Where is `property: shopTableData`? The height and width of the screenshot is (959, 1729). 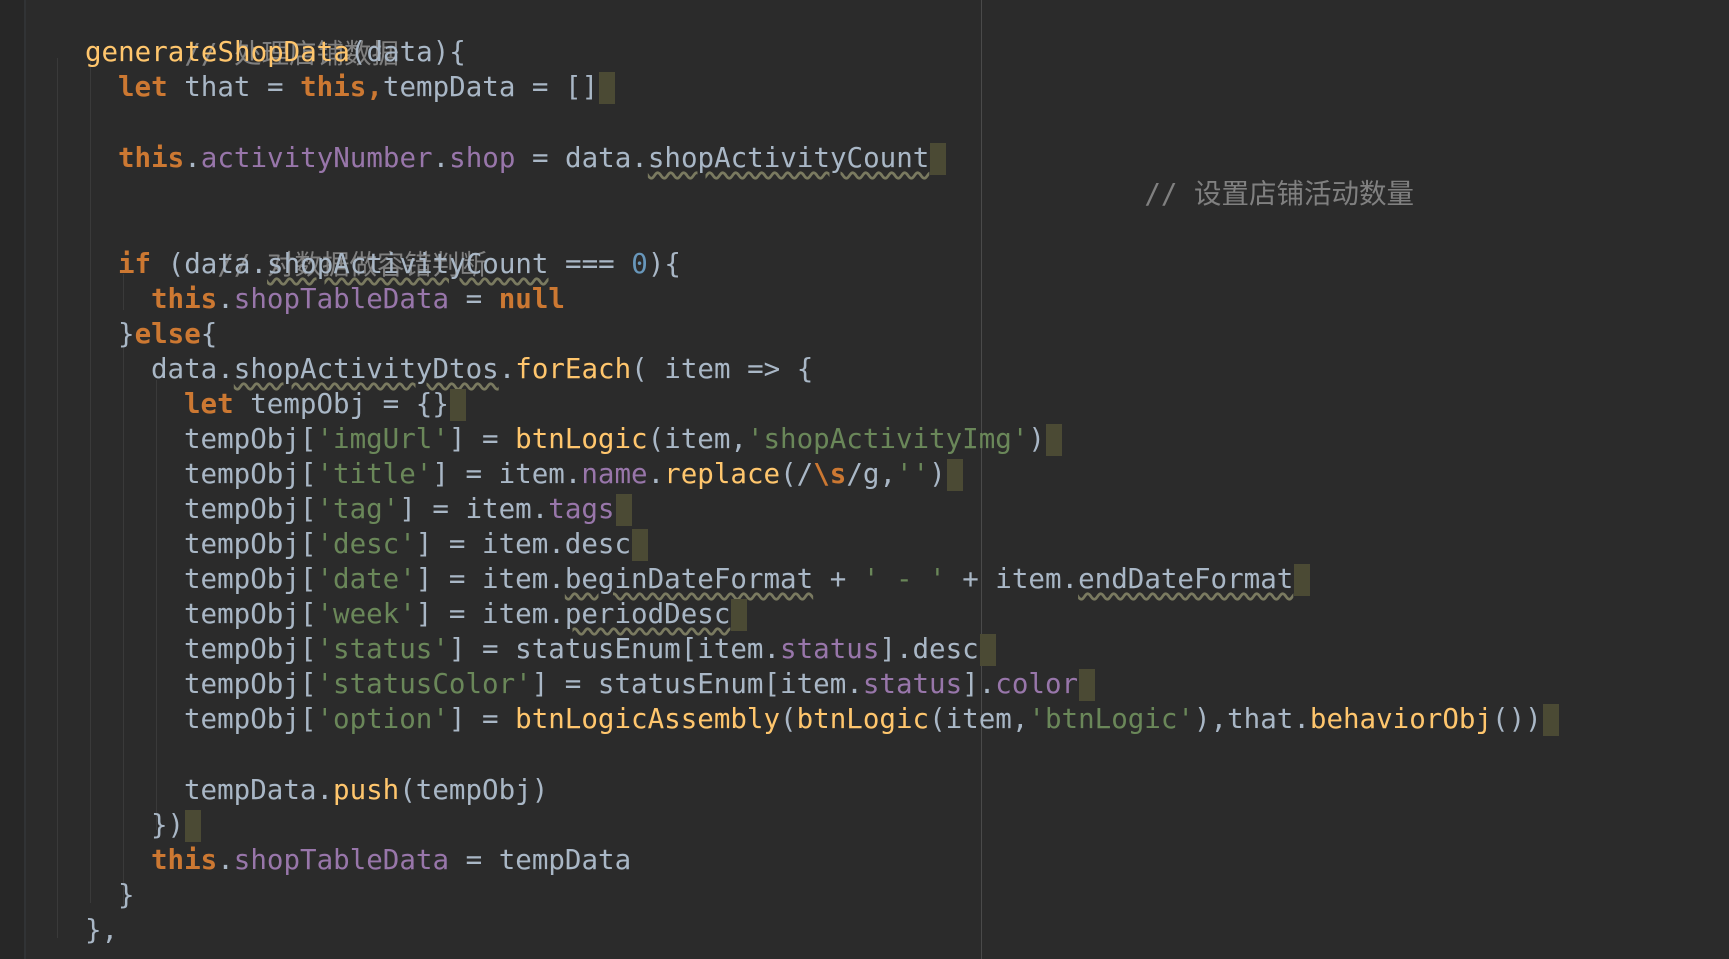 property: shopTableData is located at coordinates (341, 299).